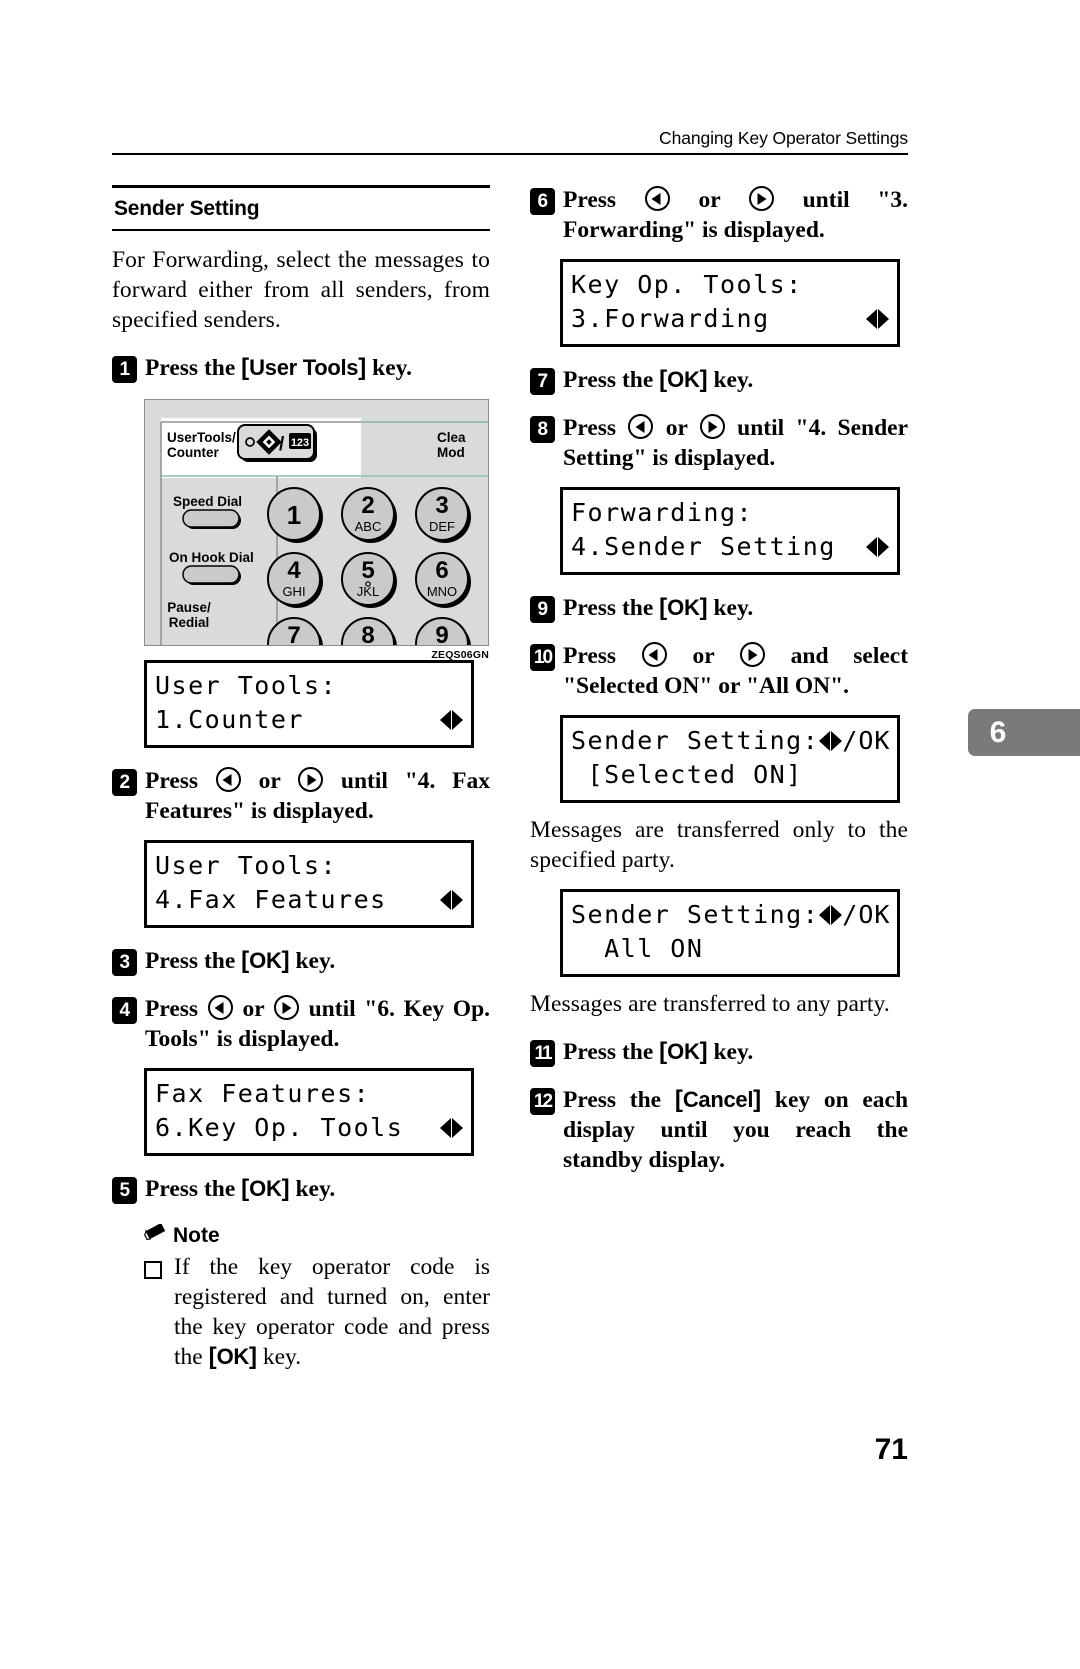 The image size is (1080, 1669). Describe the element at coordinates (718, 1099) in the screenshot. I see `key-label: Cancel` at that location.